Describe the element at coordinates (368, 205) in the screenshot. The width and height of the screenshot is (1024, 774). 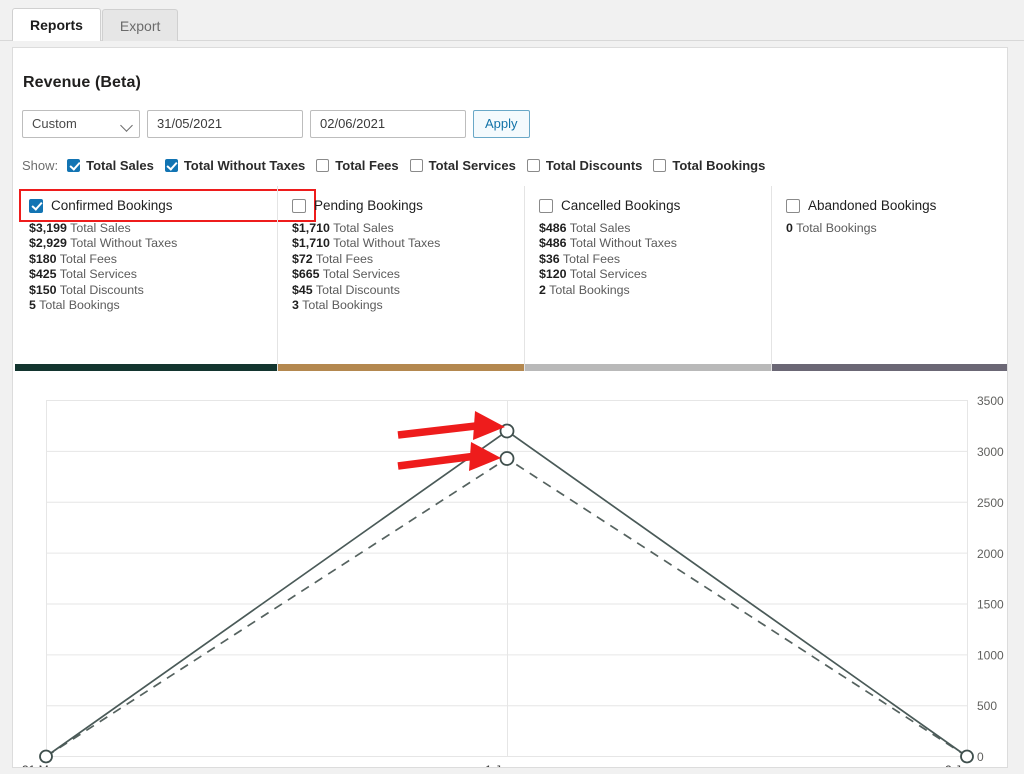
I see `card-title: Pending Bookings` at that location.